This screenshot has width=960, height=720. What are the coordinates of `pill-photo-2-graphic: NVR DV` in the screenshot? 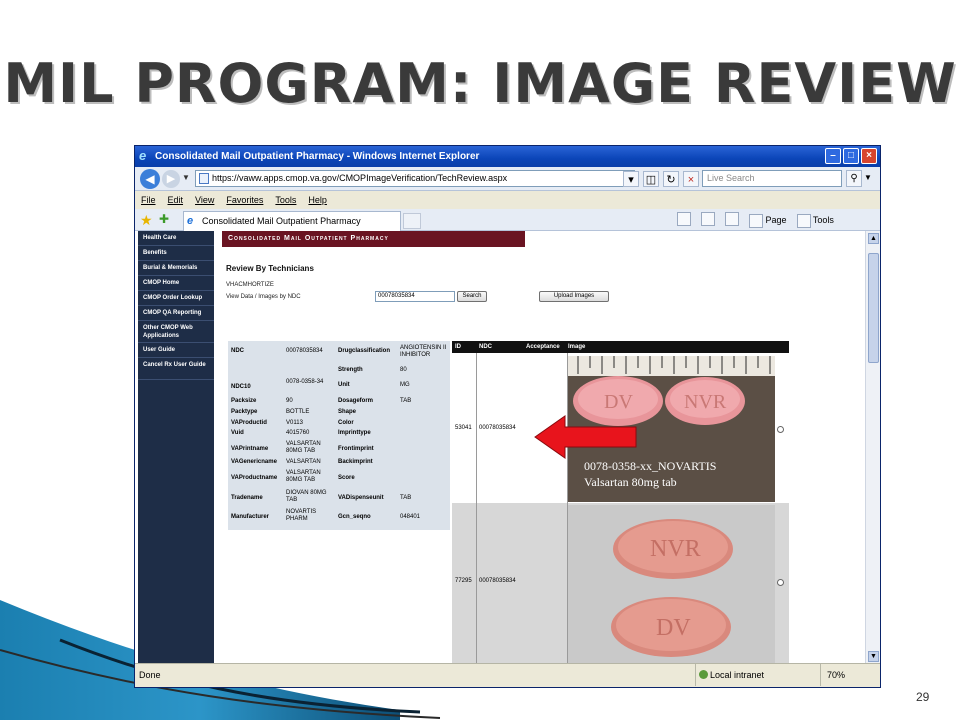 It's located at (671, 584).